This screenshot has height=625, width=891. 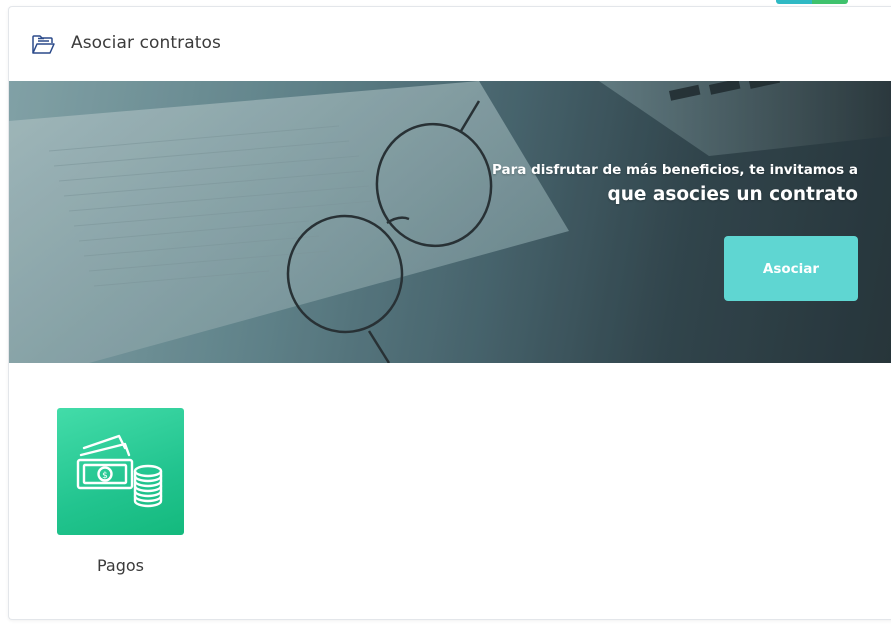 I want to click on pagos-label: Pagos, so click(x=120, y=565).